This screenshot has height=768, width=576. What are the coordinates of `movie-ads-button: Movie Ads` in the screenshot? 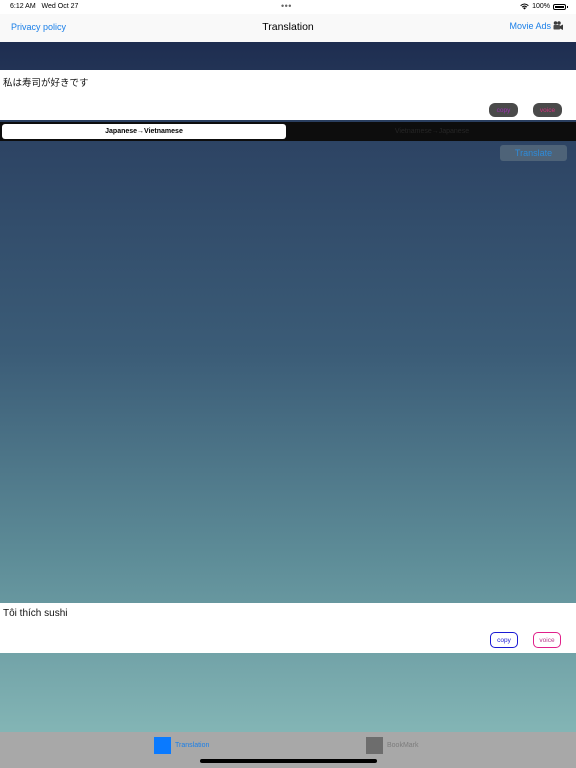 It's located at (536, 26).